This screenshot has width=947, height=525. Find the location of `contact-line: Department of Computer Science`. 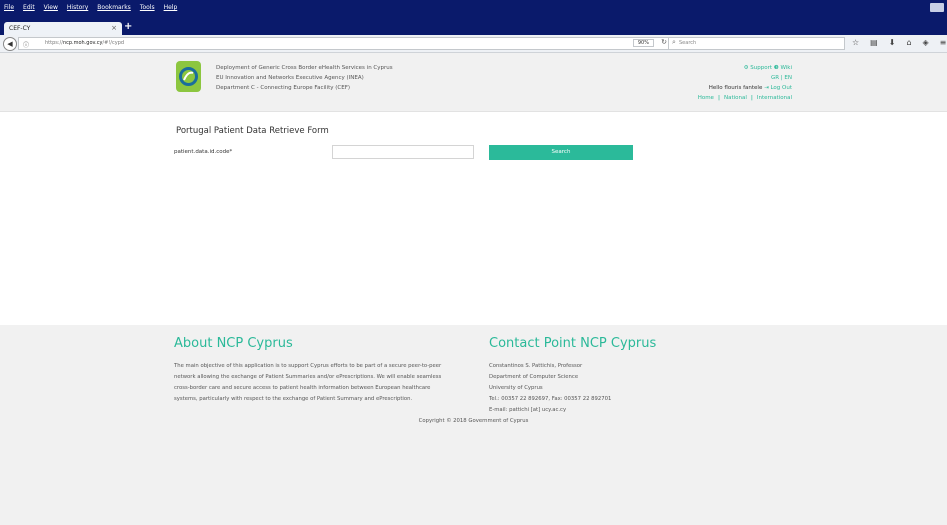

contact-line: Department of Computer Science is located at coordinates (534, 377).